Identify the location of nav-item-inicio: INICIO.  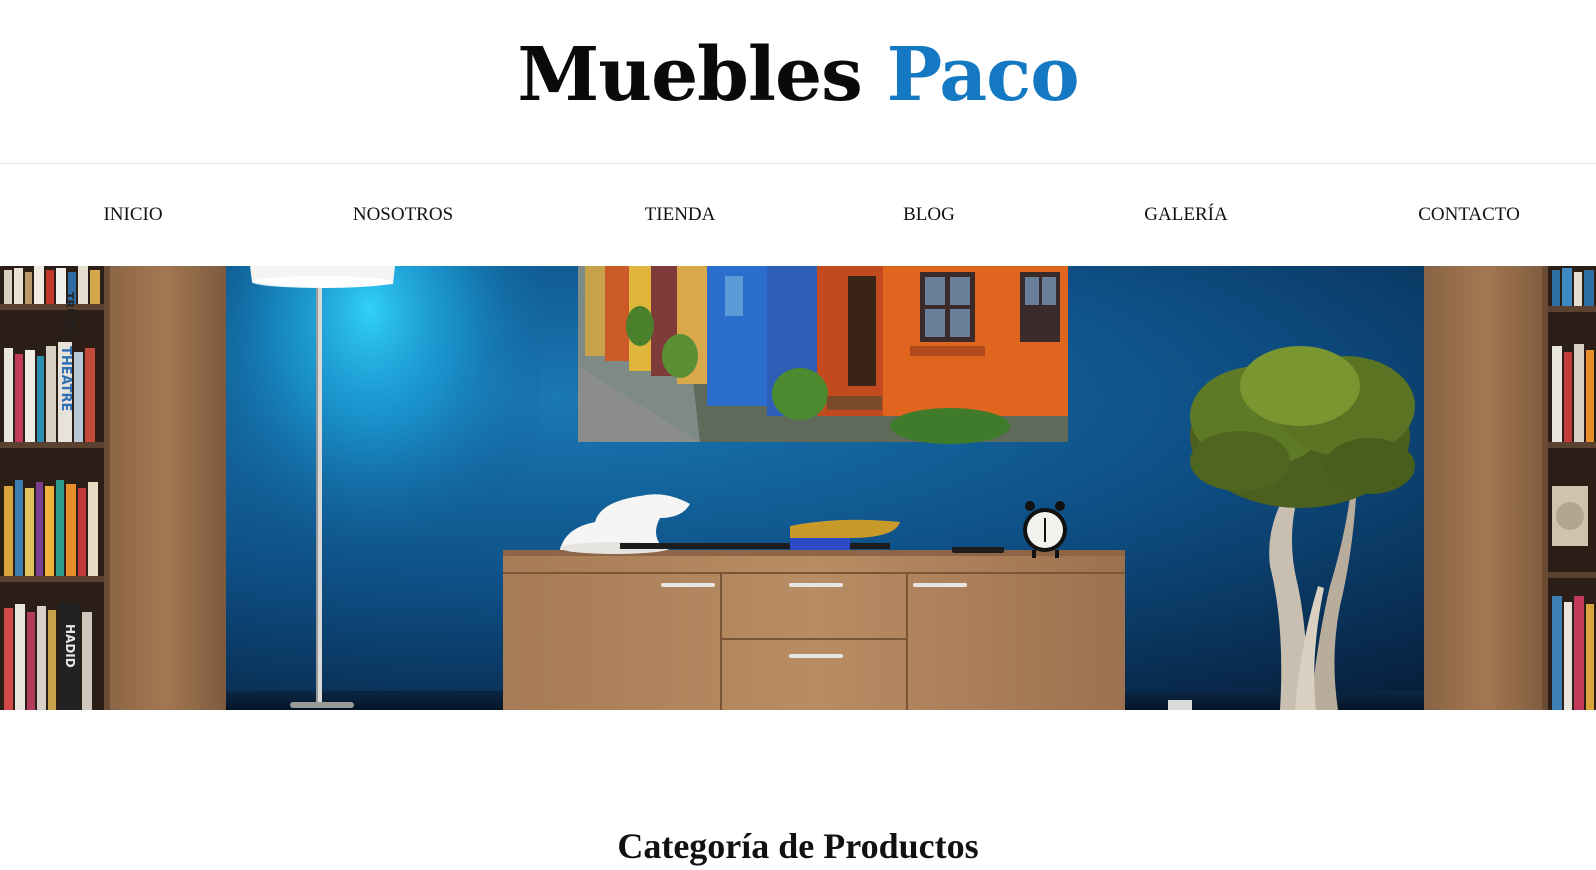
(132, 215).